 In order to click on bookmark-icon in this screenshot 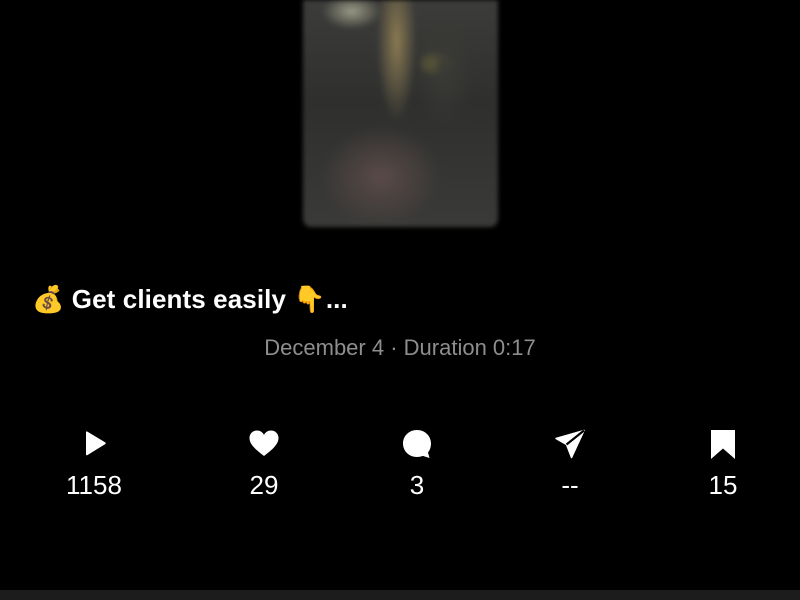, I will do `click(723, 444)`.